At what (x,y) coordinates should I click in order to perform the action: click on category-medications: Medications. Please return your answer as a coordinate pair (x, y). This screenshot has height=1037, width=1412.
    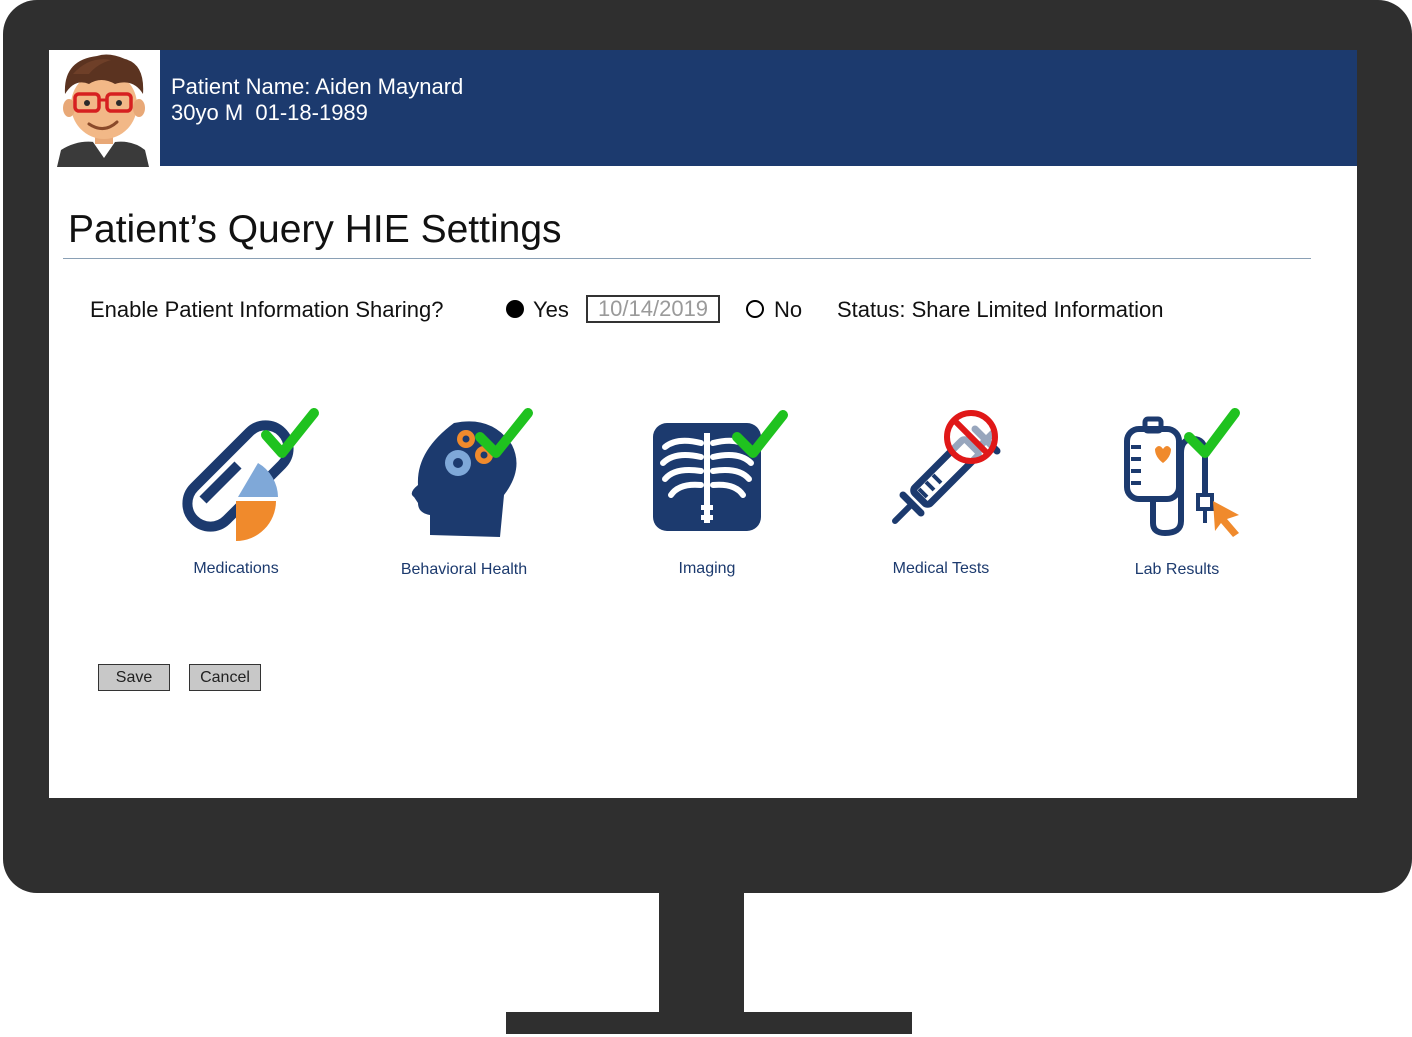
    Looking at the image, I should click on (236, 495).